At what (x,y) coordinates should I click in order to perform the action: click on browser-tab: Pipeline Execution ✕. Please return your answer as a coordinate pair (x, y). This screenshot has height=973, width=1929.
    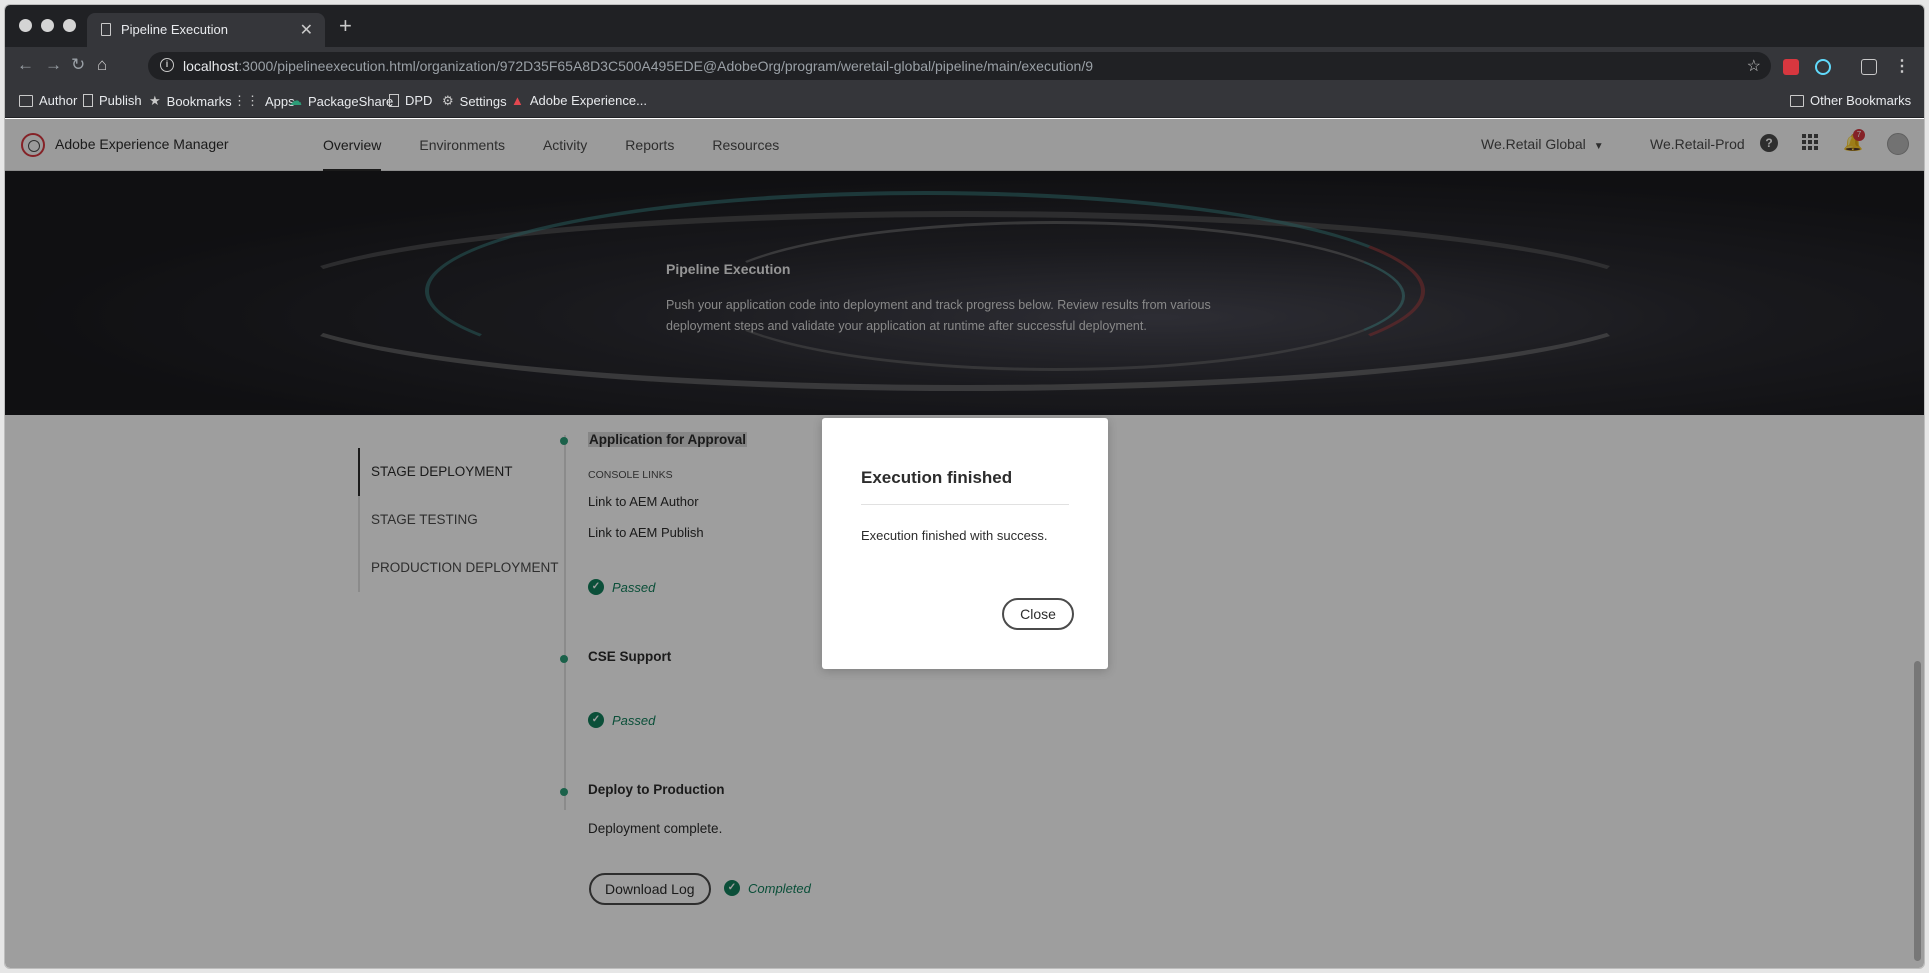
    Looking at the image, I should click on (206, 30).